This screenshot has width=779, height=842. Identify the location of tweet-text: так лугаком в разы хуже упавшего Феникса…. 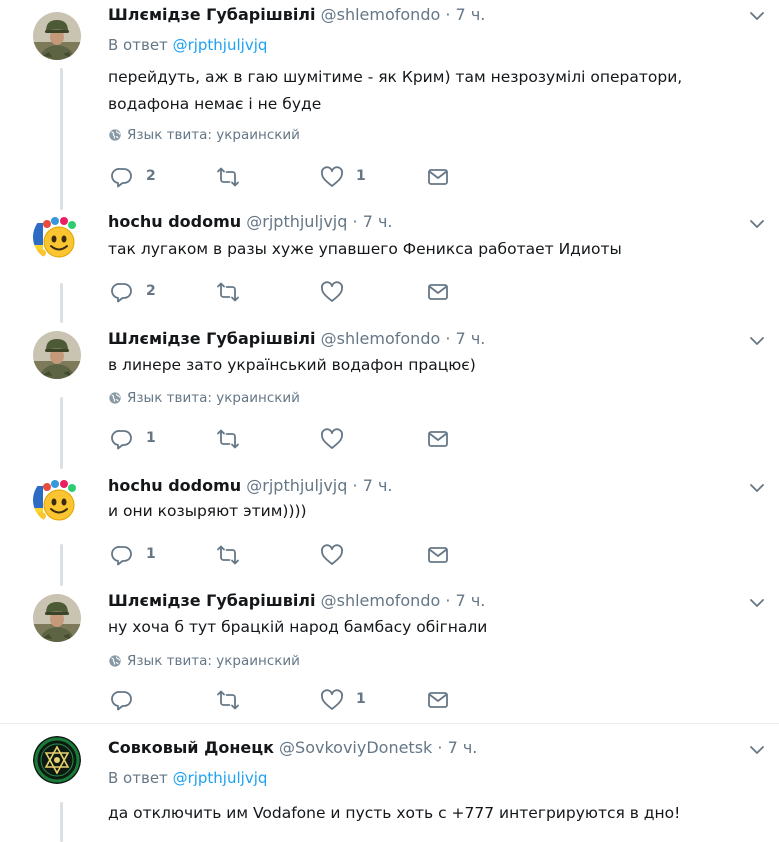
(365, 249).